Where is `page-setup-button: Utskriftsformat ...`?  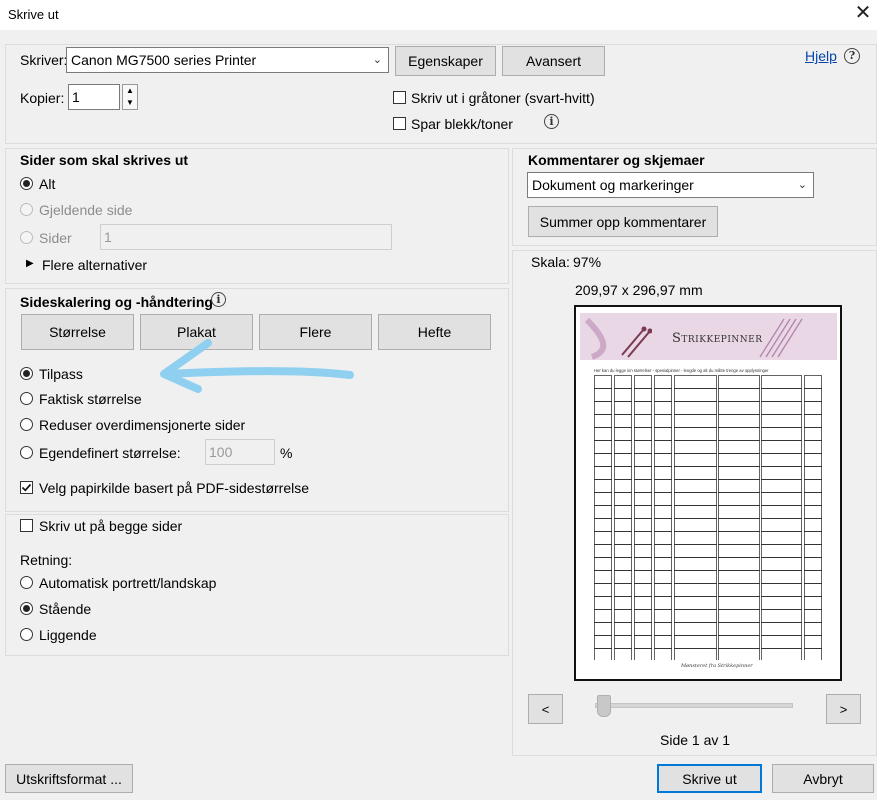
page-setup-button: Utskriftsformat ... is located at coordinates (69, 778).